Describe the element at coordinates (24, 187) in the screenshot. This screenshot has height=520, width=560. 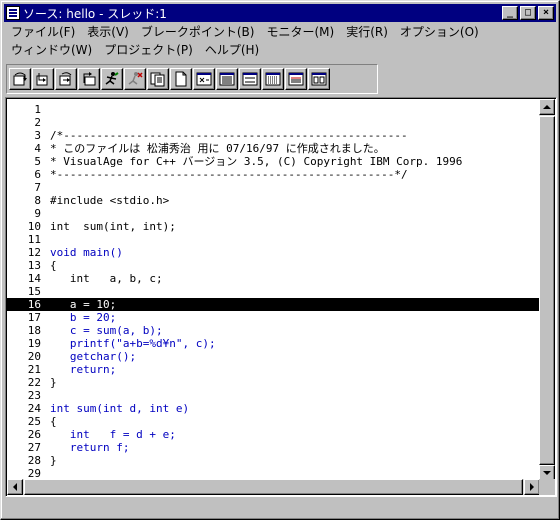
I see `line-number: 7` at that location.